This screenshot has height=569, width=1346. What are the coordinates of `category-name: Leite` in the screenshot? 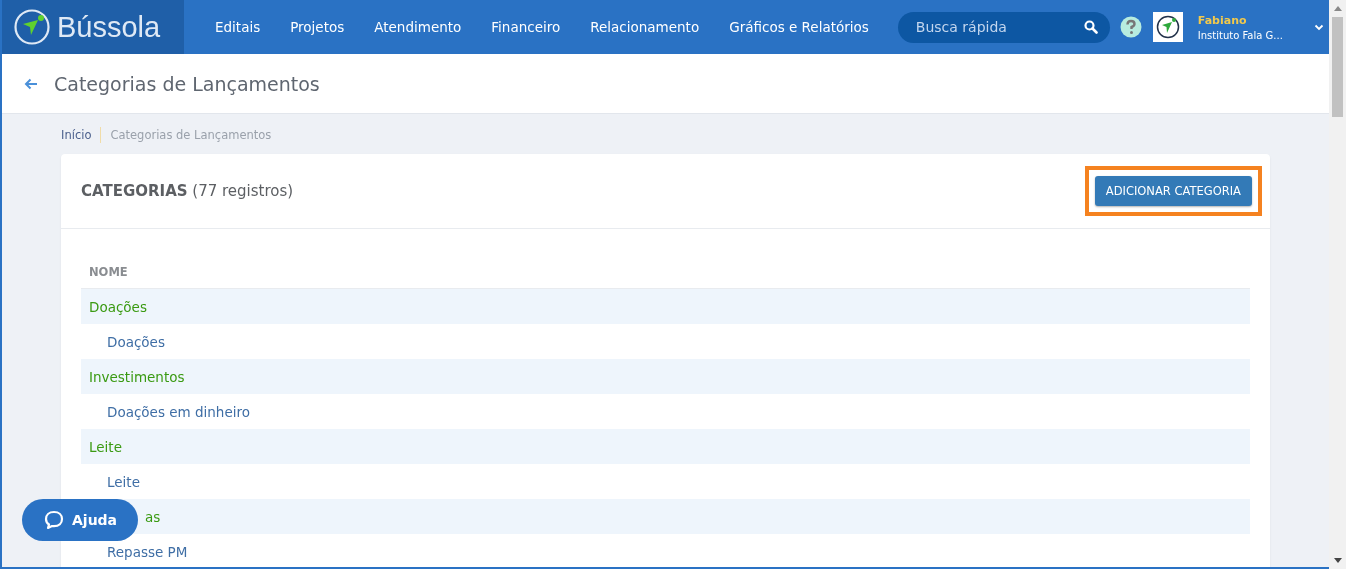 It's located at (123, 481).